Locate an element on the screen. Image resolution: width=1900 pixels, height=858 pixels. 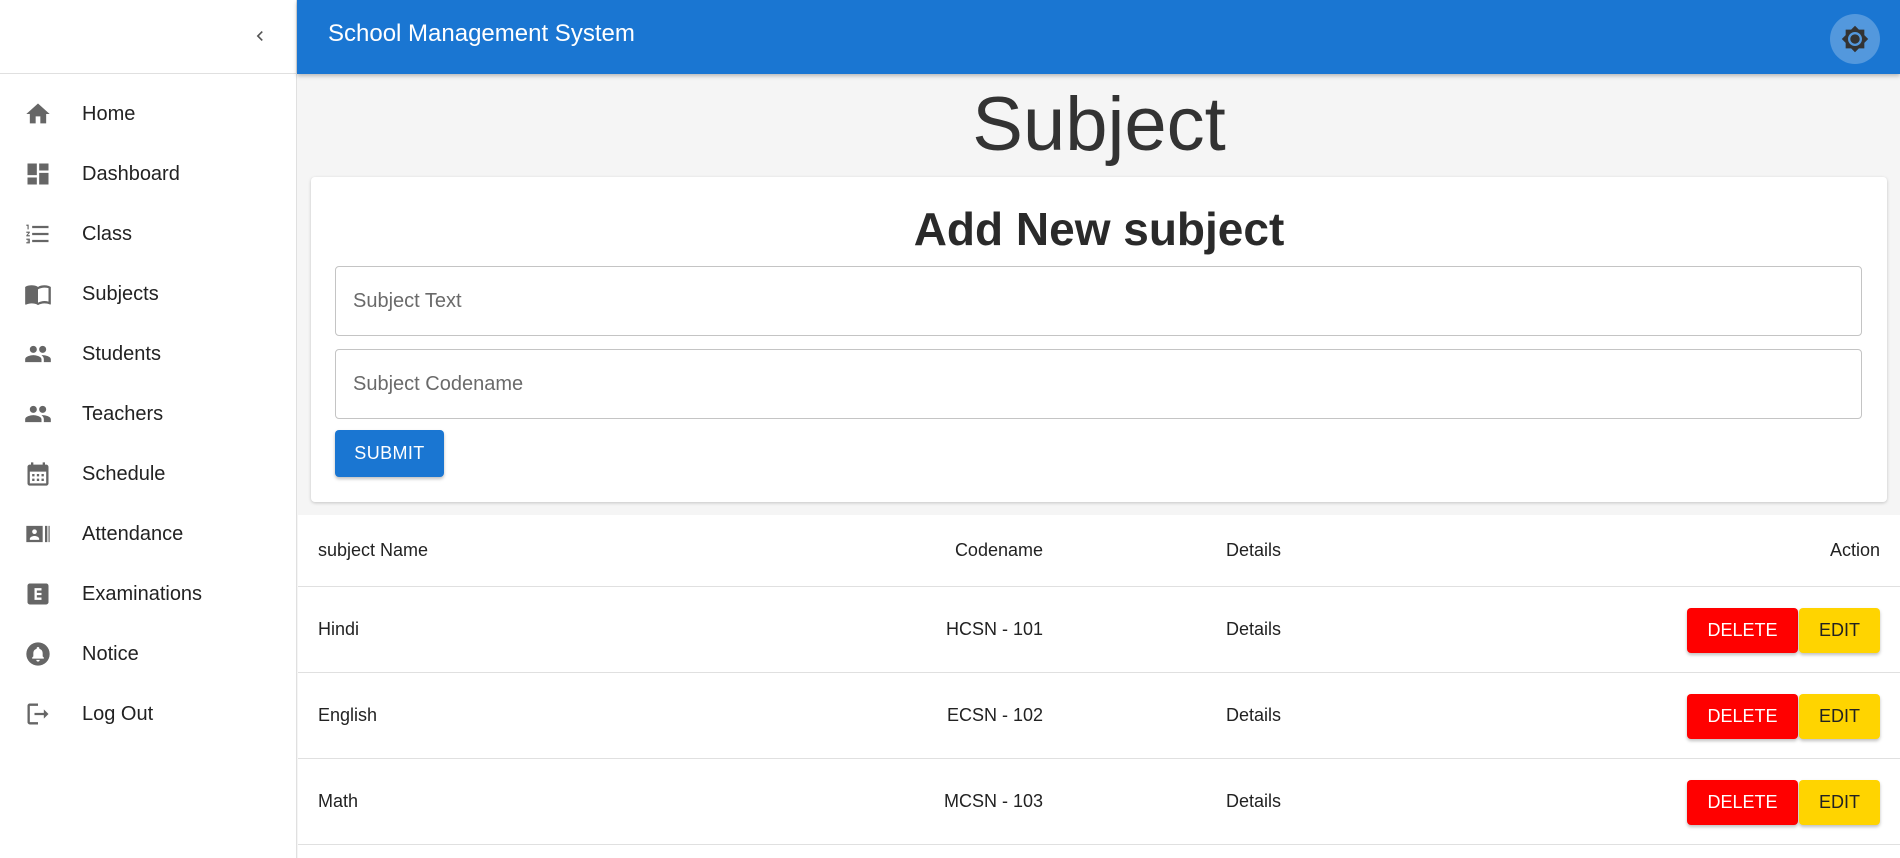
subject-name-cell: Math is located at coordinates (338, 801).